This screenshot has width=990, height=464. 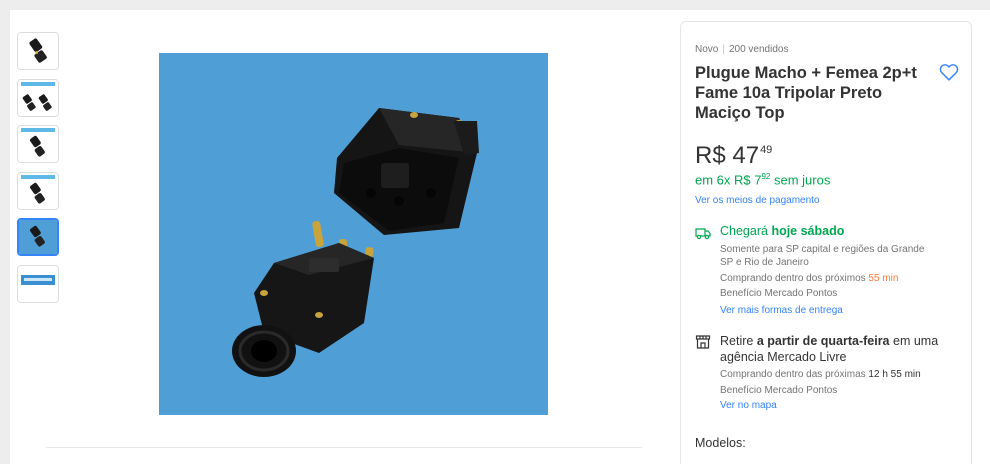 I want to click on shipping-deadline-time: 55 min, so click(x=883, y=278).